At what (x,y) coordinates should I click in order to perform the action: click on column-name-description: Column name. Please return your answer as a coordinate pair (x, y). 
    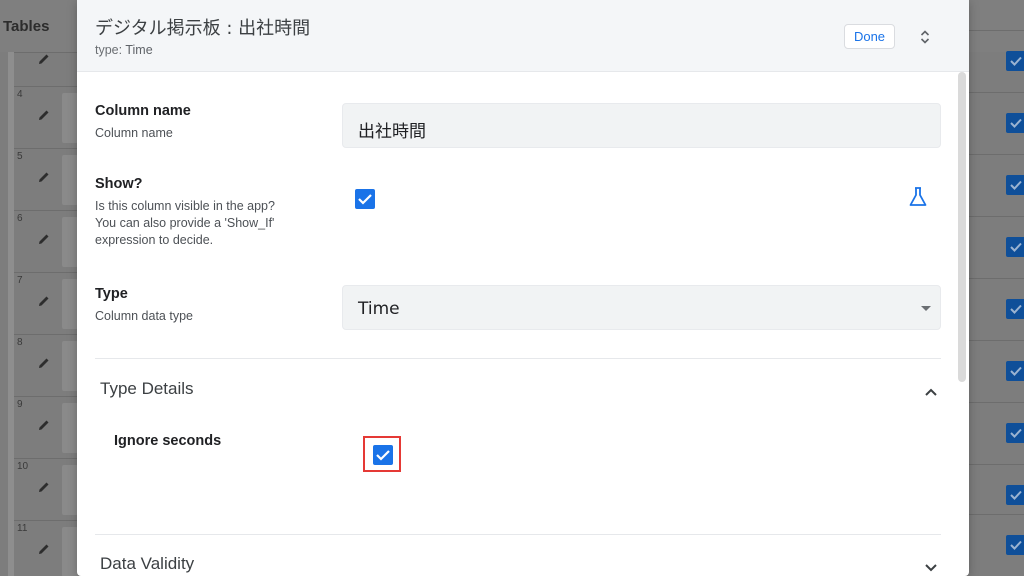
    Looking at the image, I should click on (134, 133).